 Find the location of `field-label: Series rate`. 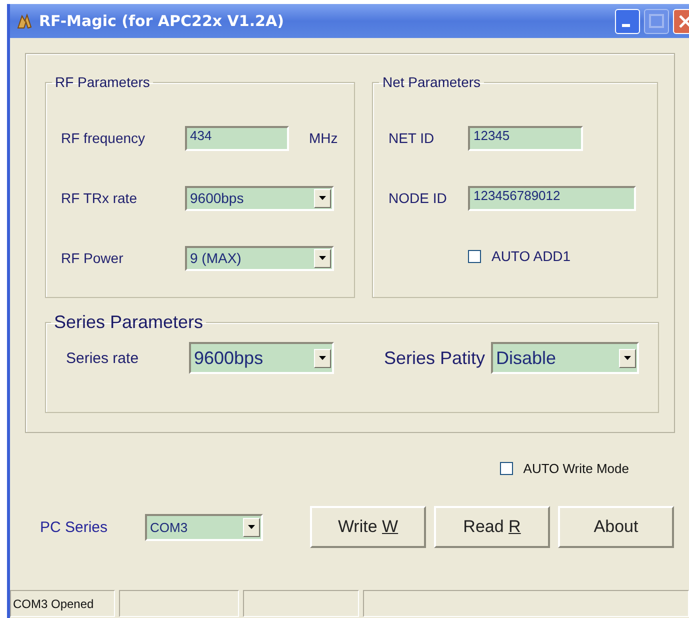

field-label: Series rate is located at coordinates (103, 358).